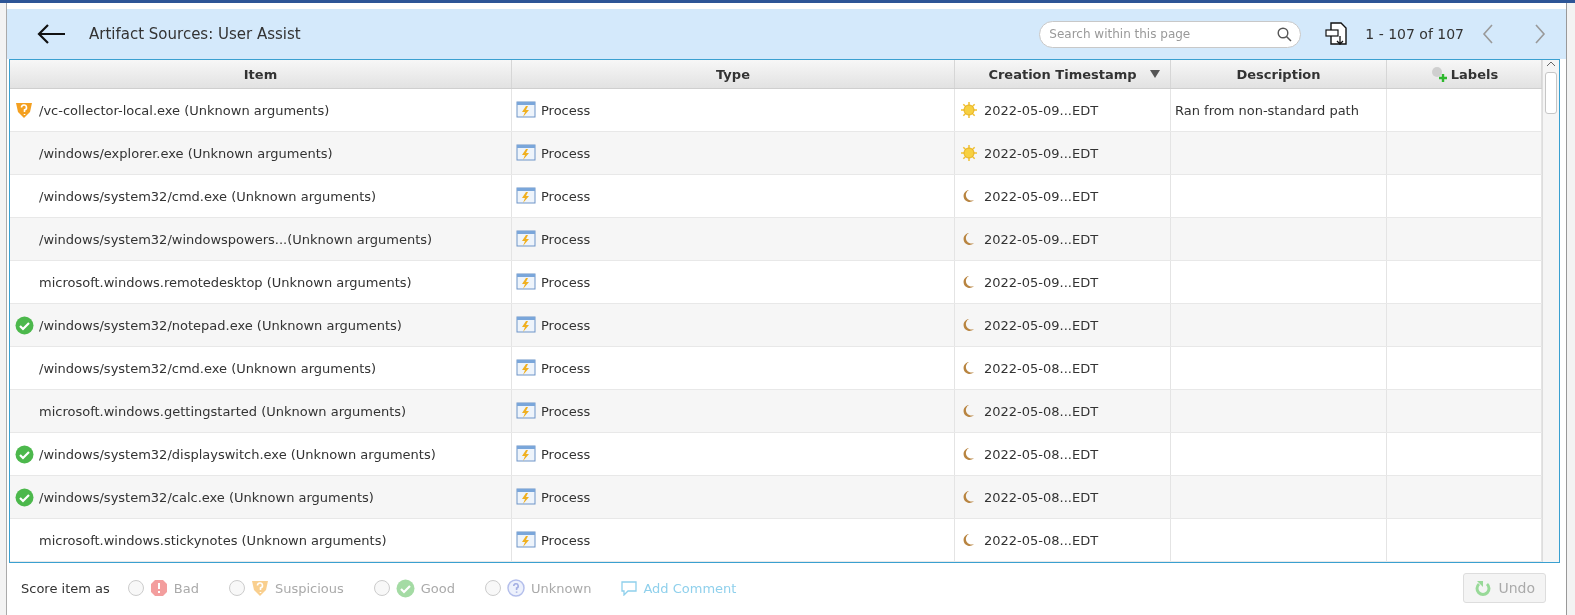  What do you see at coordinates (1063, 74) in the screenshot?
I see `column-header: Creation Timestamp` at bounding box center [1063, 74].